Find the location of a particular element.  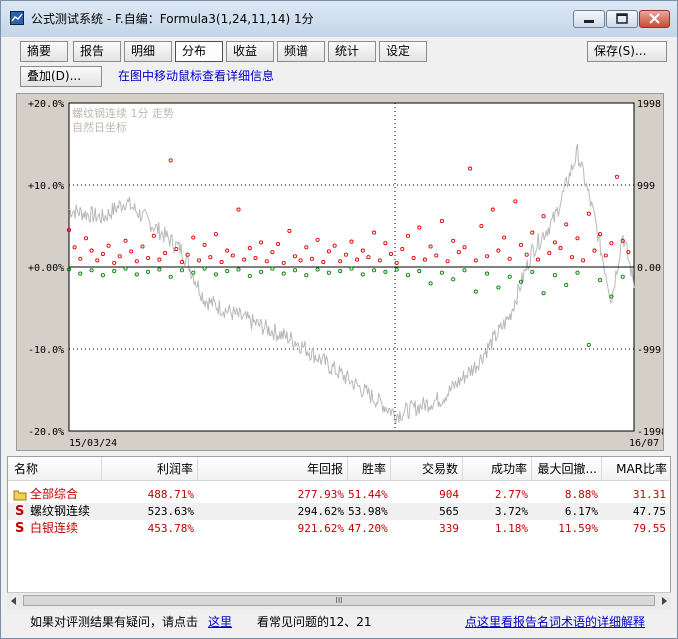

right-tick-4: -999 is located at coordinates (649, 350).